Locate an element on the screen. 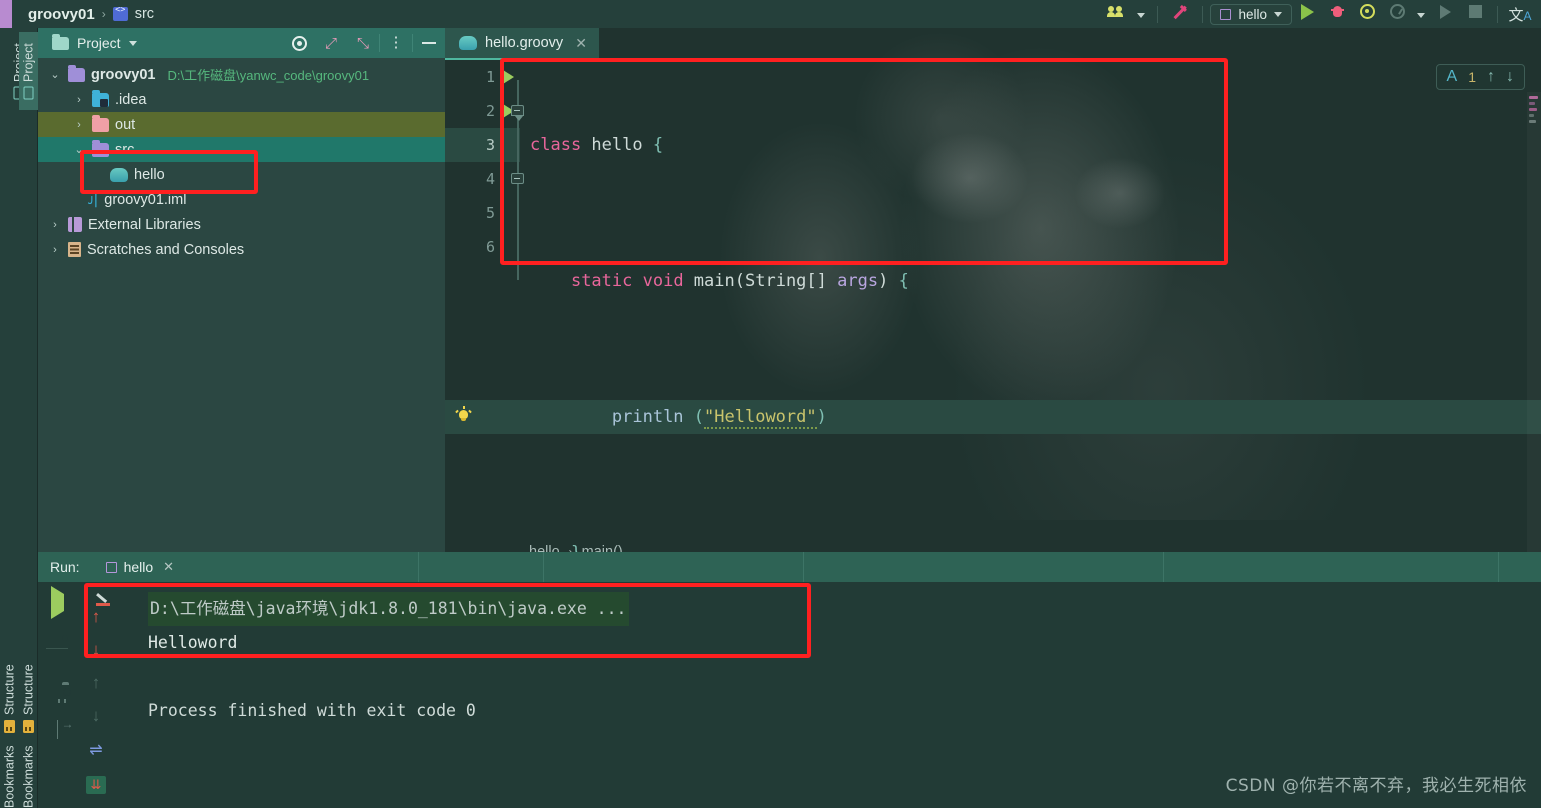 The image size is (1541, 808). sidebar-tab-label: Structure is located at coordinates (9, 689).